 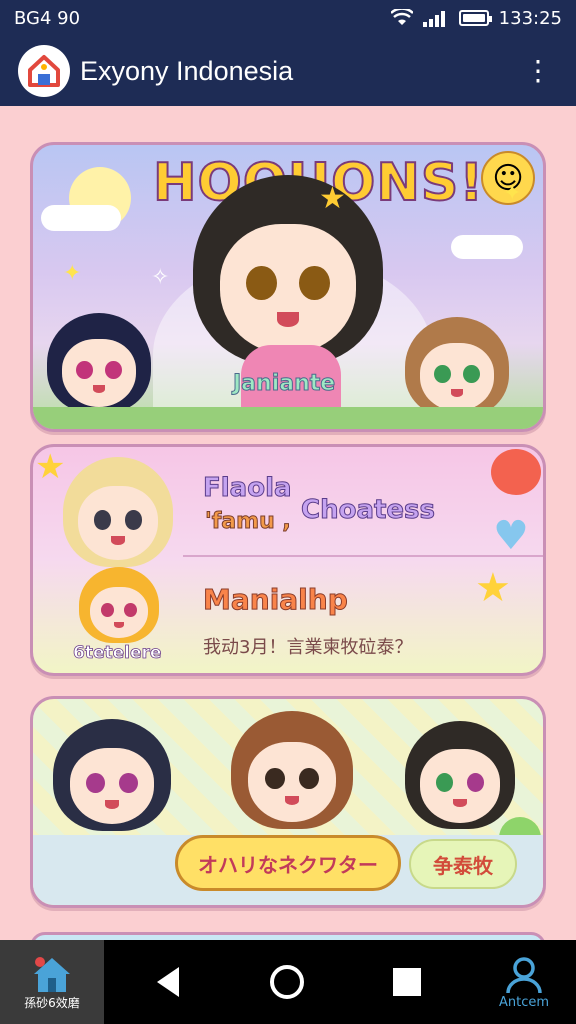 I want to click on home-tab: 孫砂6效磨, so click(x=52, y=982).